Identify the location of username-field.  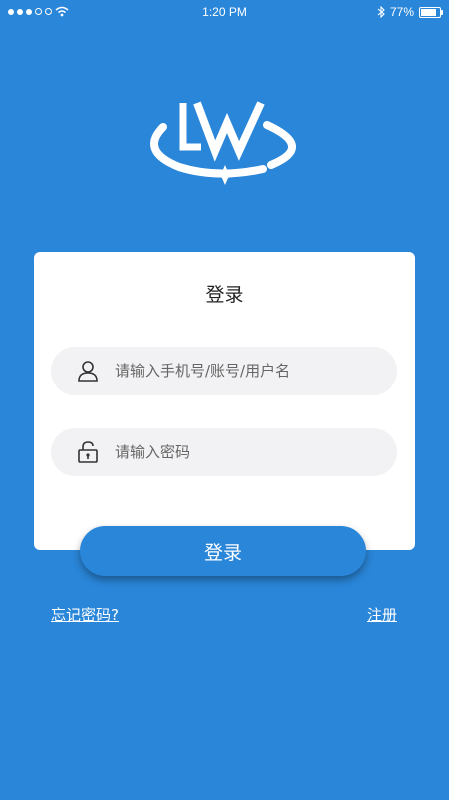
(224, 371).